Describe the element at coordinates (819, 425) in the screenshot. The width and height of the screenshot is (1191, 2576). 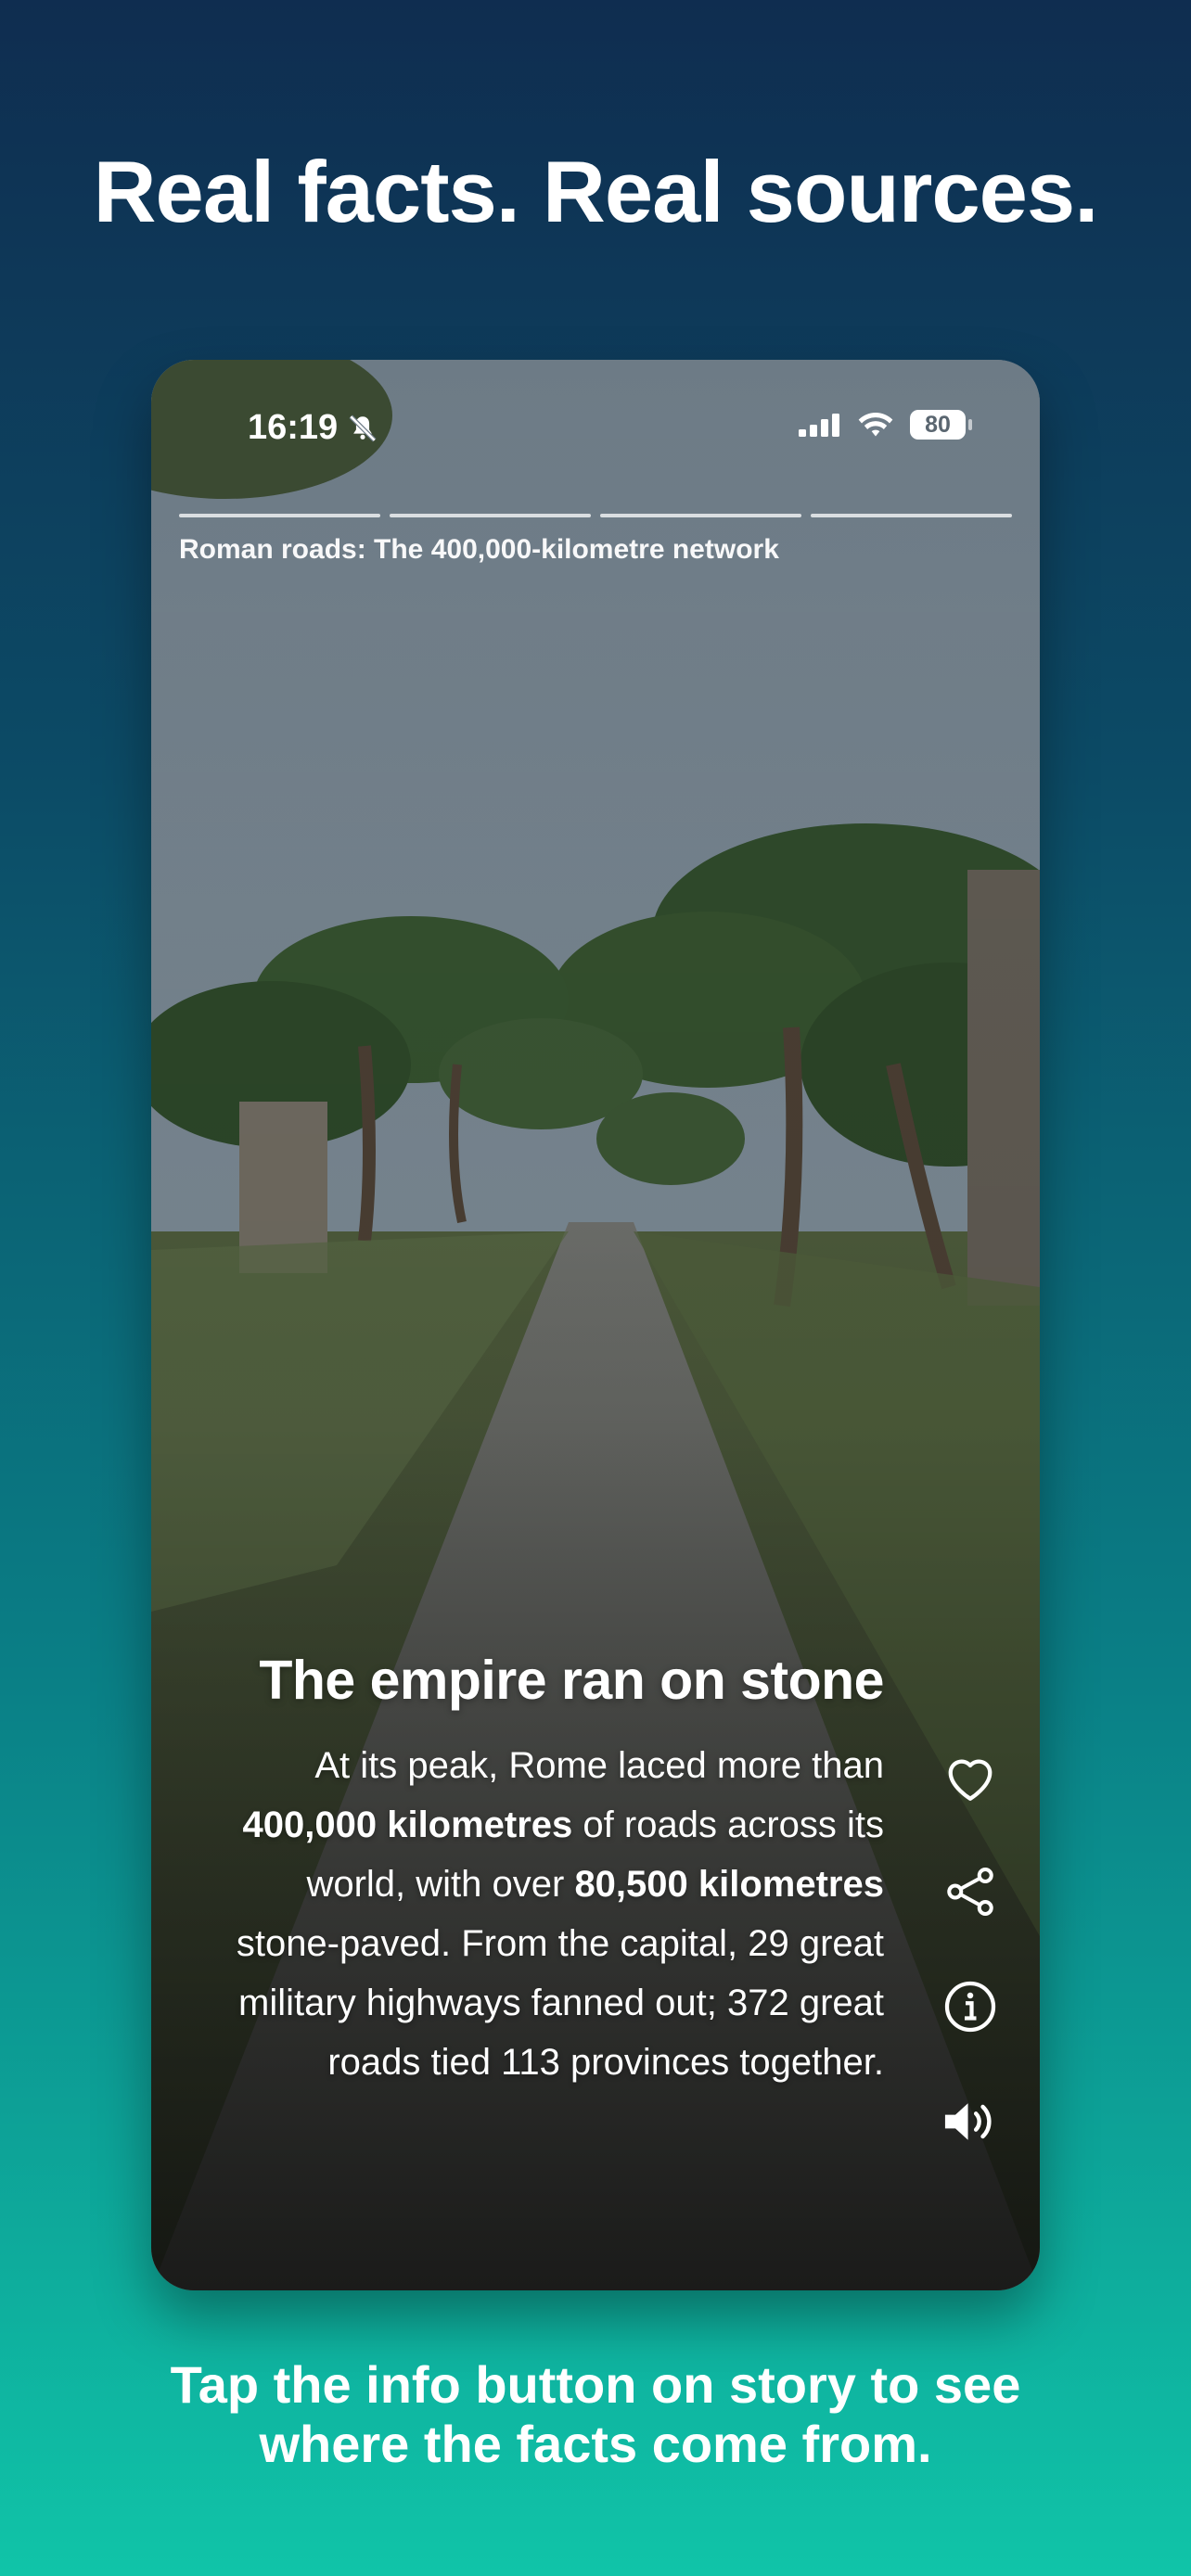
I see `cellular-signal-icon` at that location.